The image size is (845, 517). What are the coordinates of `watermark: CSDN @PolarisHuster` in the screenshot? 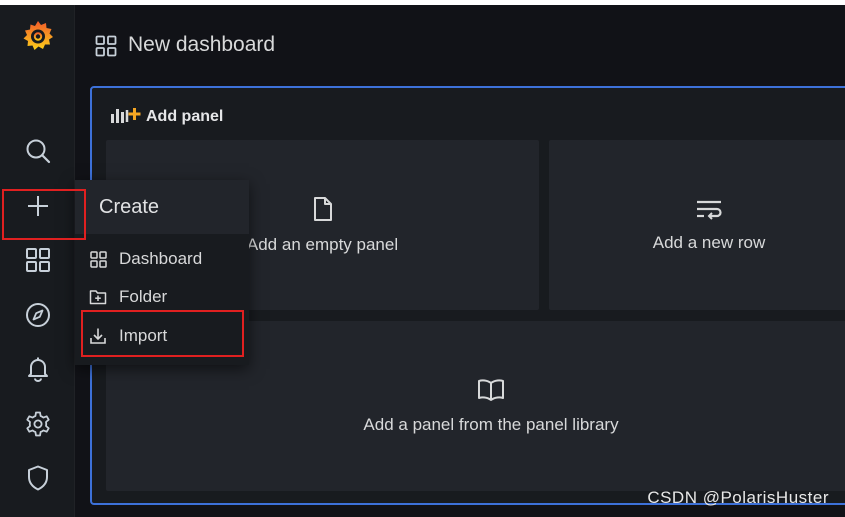 It's located at (738, 497).